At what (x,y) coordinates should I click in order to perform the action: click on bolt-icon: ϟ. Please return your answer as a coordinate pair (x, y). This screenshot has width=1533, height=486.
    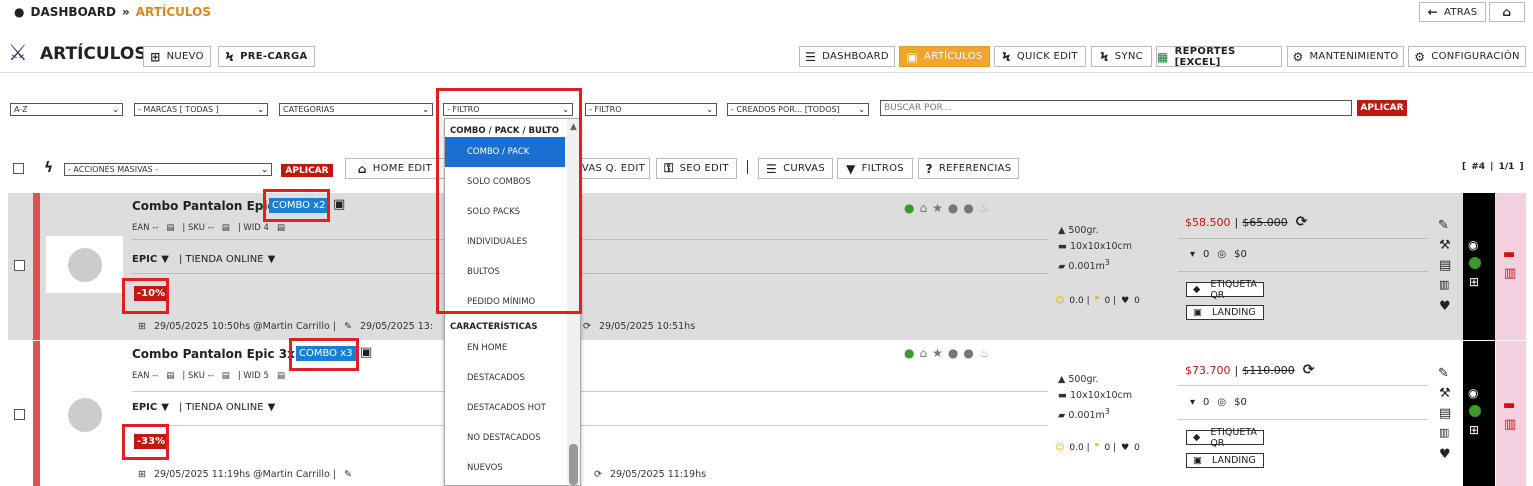
    Looking at the image, I should click on (1104, 56).